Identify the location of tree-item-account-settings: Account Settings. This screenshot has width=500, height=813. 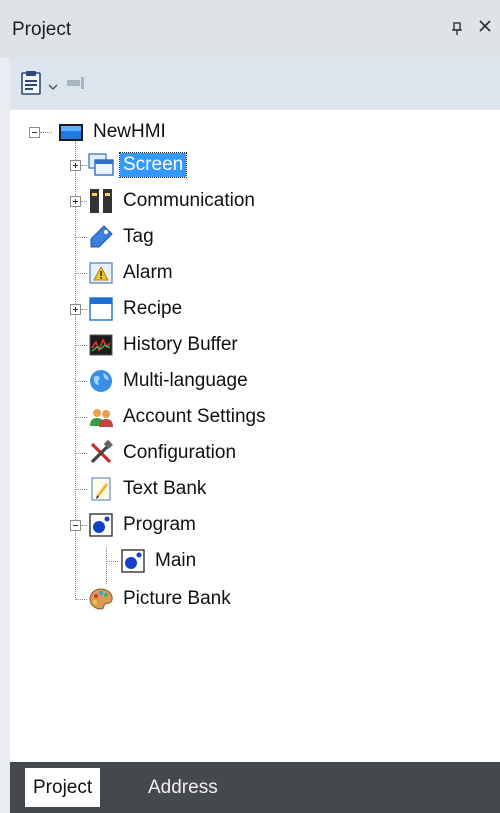
(178, 417).